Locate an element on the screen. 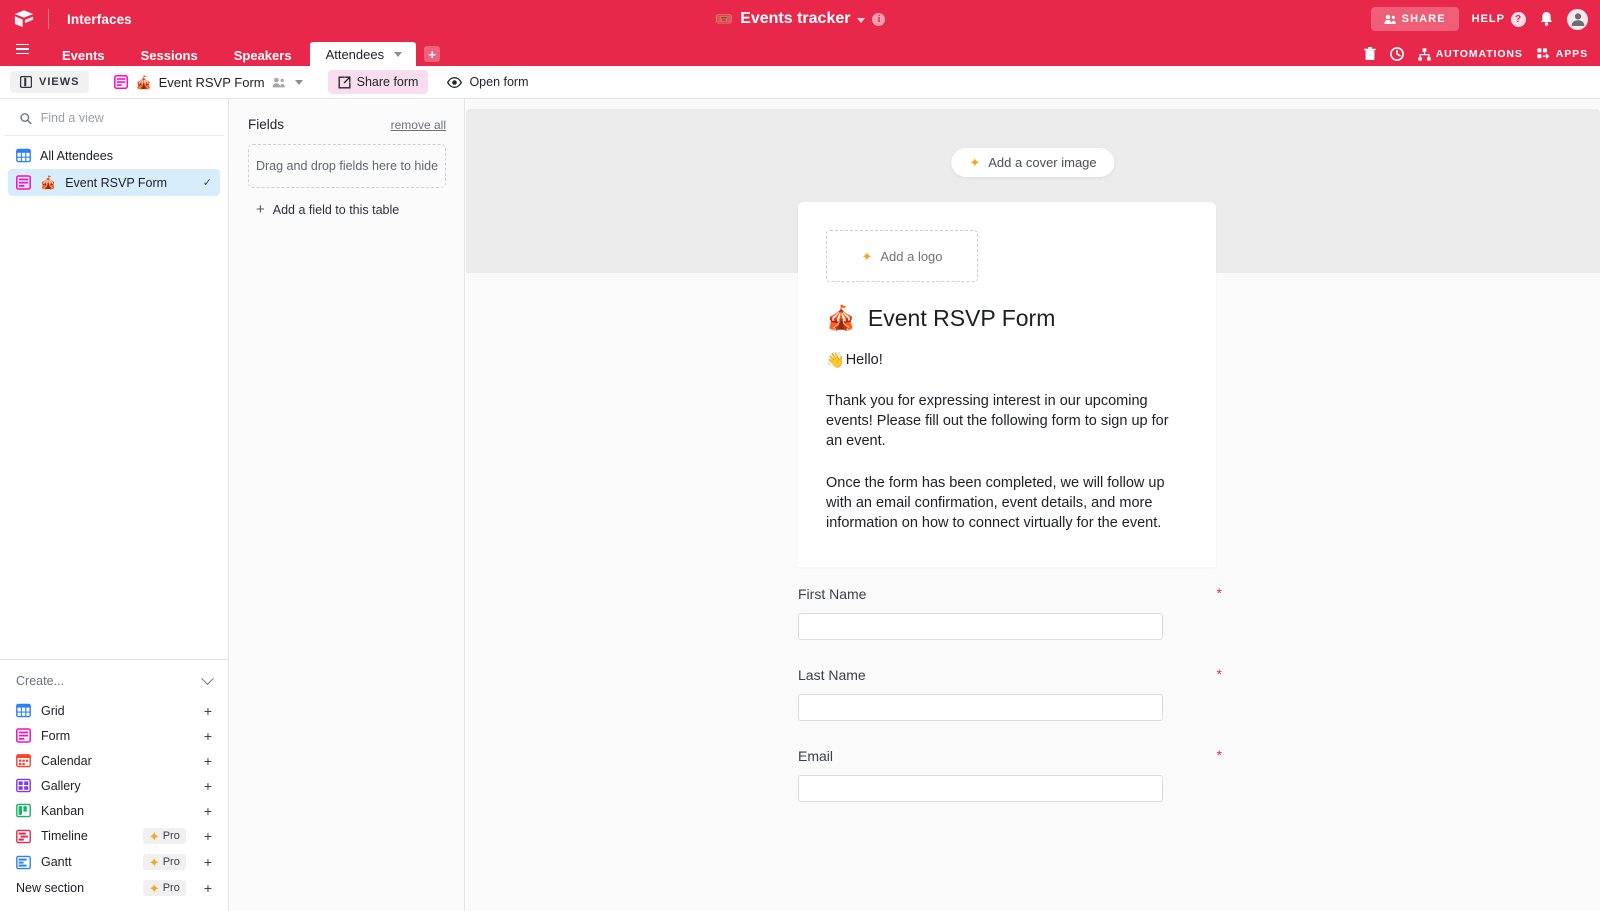 This screenshot has width=1600, height=911. tab-label: Events is located at coordinates (83, 55).